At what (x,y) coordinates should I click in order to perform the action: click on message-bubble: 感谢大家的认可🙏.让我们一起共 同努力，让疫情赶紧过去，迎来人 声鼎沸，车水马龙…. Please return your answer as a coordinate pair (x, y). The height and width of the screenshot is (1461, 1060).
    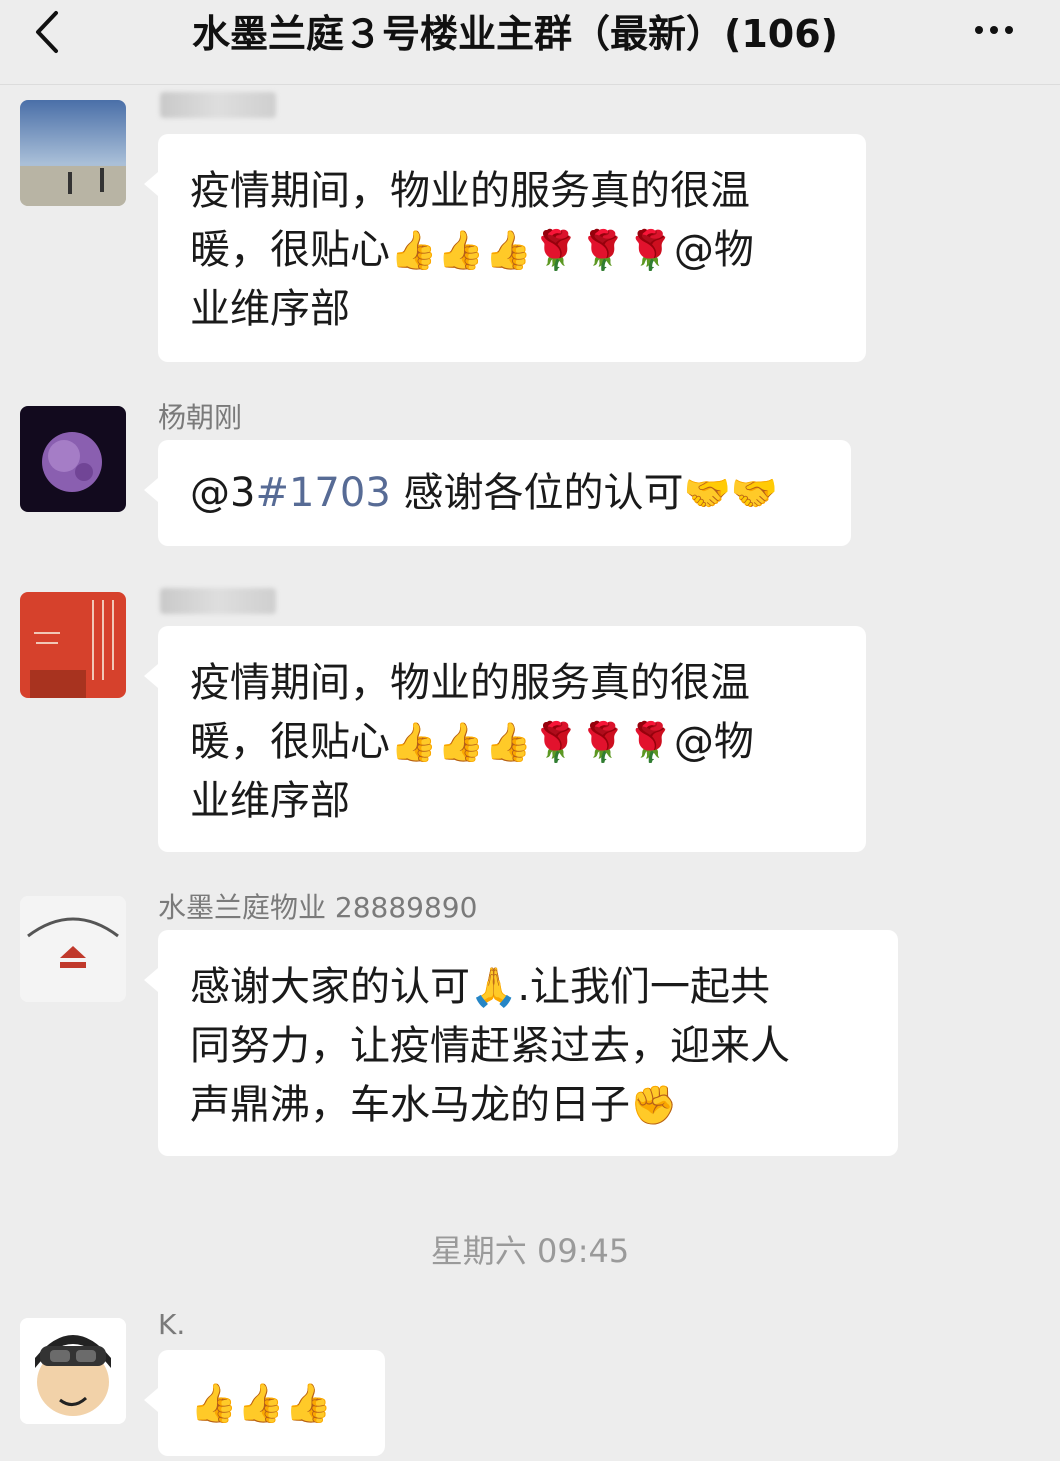
    Looking at the image, I should click on (521, 1043).